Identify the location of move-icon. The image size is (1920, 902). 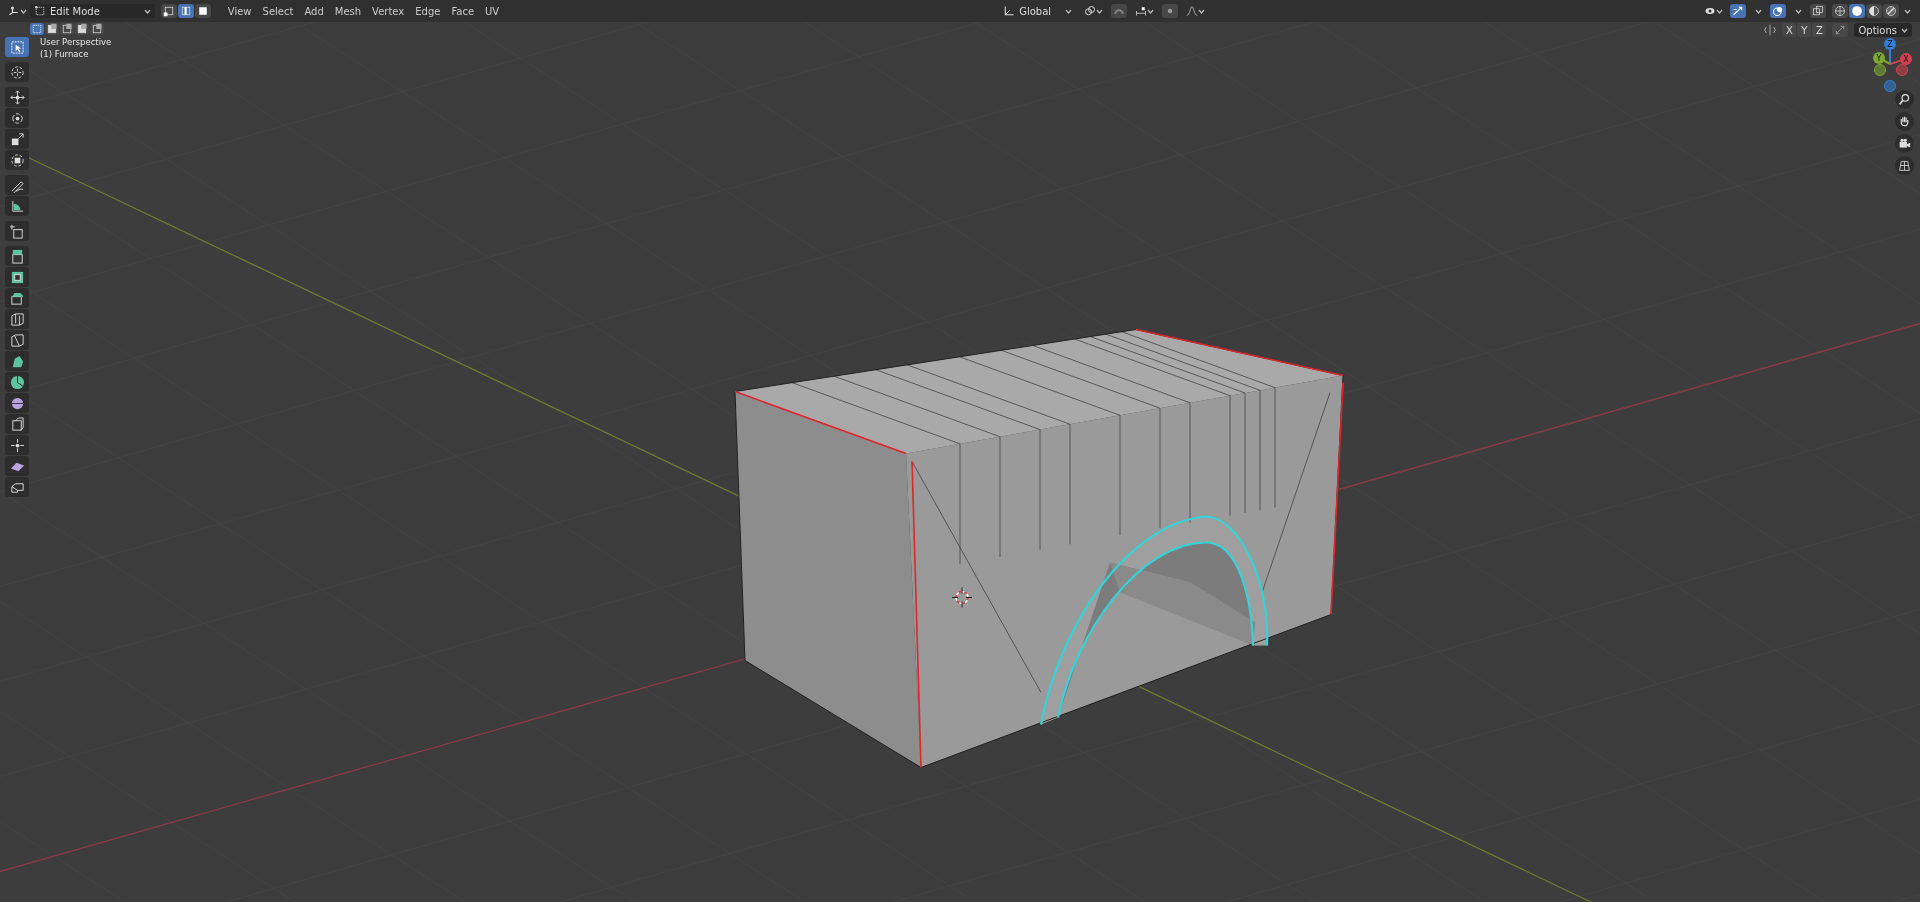
(17, 97).